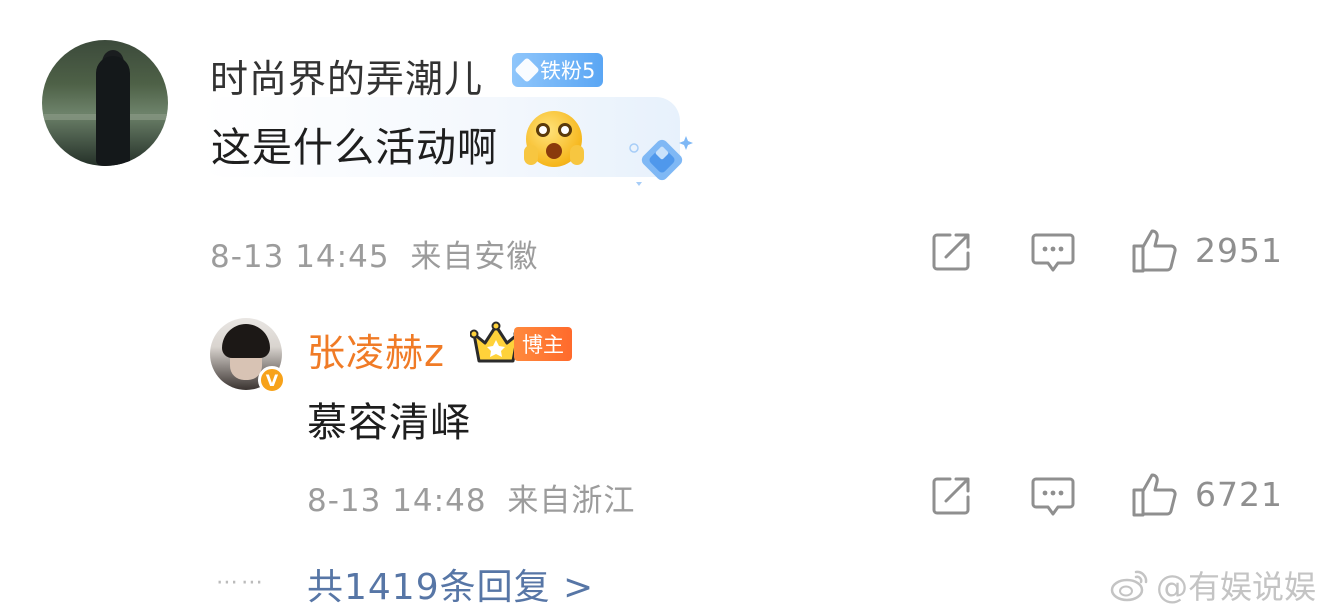  Describe the element at coordinates (241, 582) in the screenshot. I see `thread-dots: ⋯⋯` at that location.